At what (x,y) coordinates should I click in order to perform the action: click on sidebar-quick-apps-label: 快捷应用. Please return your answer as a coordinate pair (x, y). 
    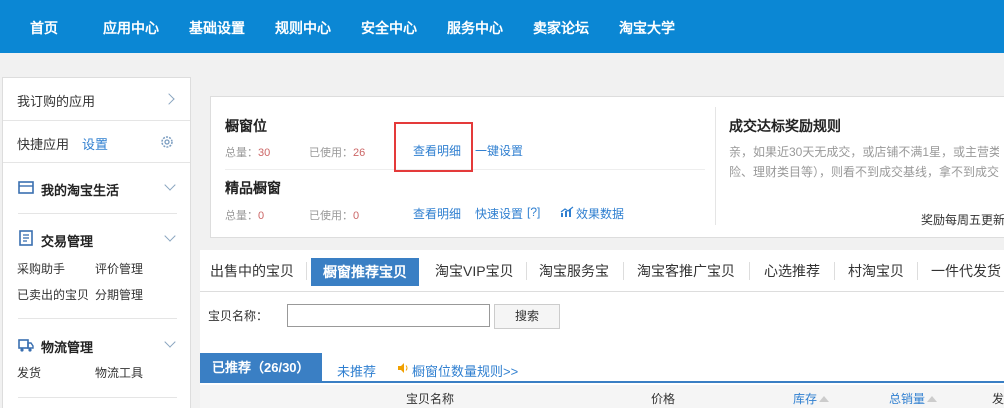
    Looking at the image, I should click on (43, 144).